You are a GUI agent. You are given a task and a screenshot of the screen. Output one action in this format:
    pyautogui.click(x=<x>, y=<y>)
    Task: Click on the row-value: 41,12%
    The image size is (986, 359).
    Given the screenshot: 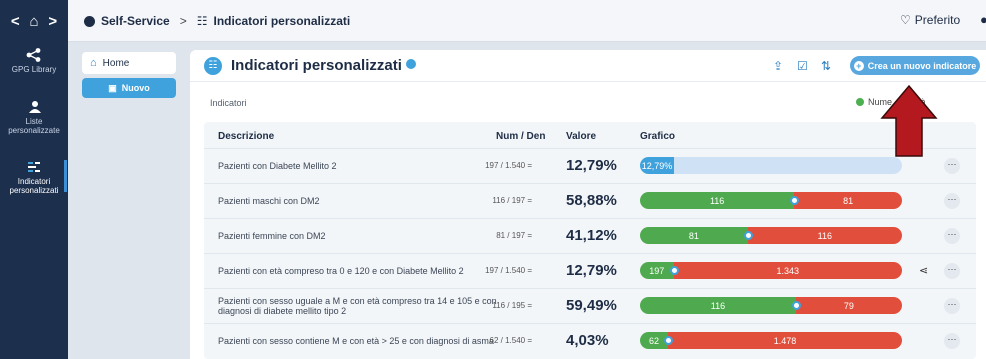 What is the action you would take?
    pyautogui.click(x=591, y=235)
    